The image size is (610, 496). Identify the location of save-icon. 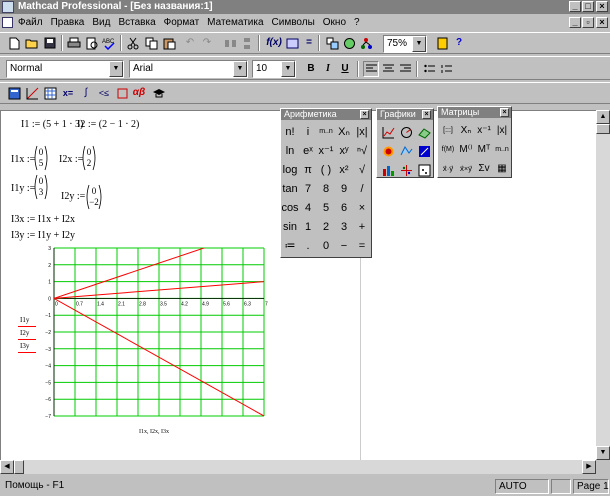
(50, 43).